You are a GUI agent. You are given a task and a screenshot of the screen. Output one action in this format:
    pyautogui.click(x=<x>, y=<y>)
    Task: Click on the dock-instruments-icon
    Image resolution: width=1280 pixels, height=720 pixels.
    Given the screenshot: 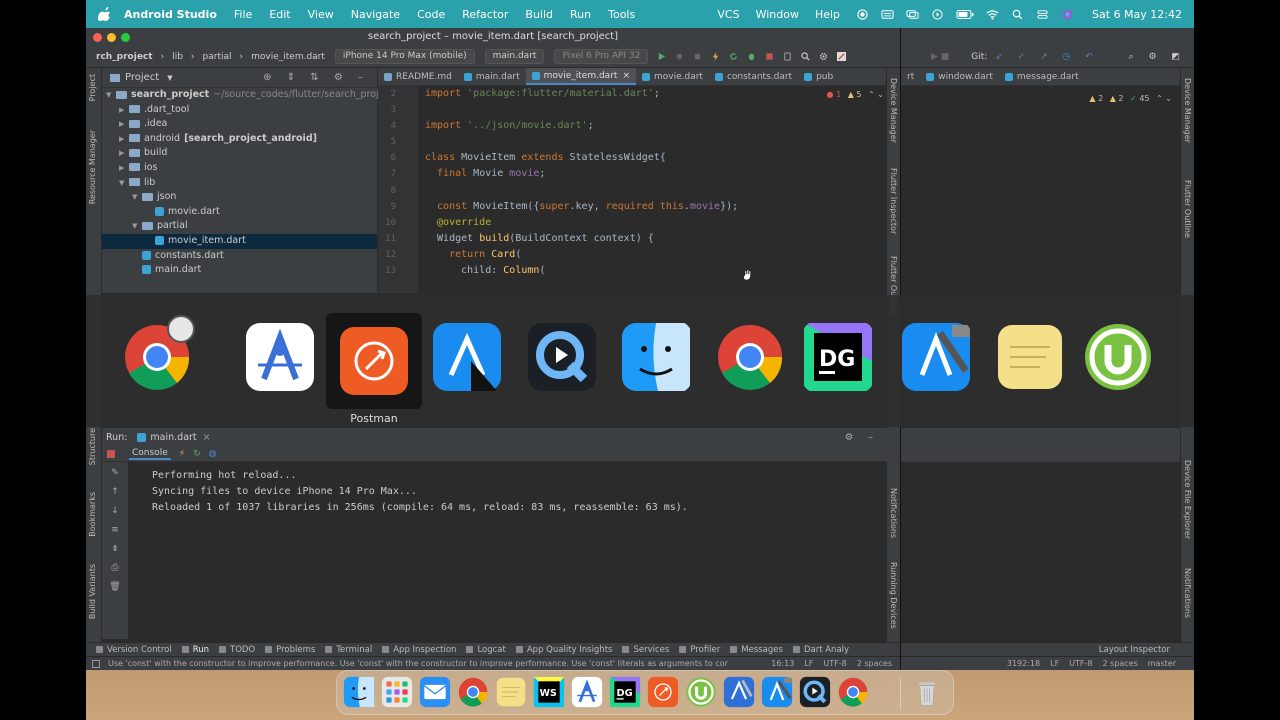 What is the action you would take?
    pyautogui.click(x=739, y=692)
    